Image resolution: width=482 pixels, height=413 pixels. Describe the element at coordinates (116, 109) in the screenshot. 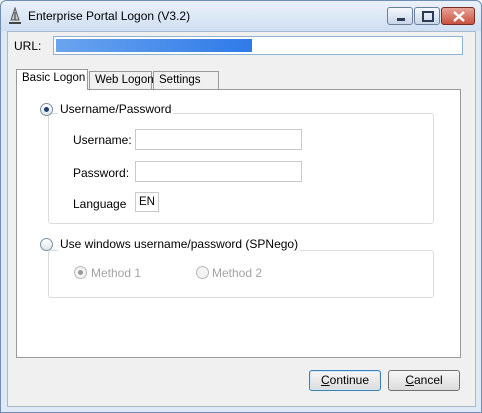

I see `userpass-radio-label: Username/Password` at that location.